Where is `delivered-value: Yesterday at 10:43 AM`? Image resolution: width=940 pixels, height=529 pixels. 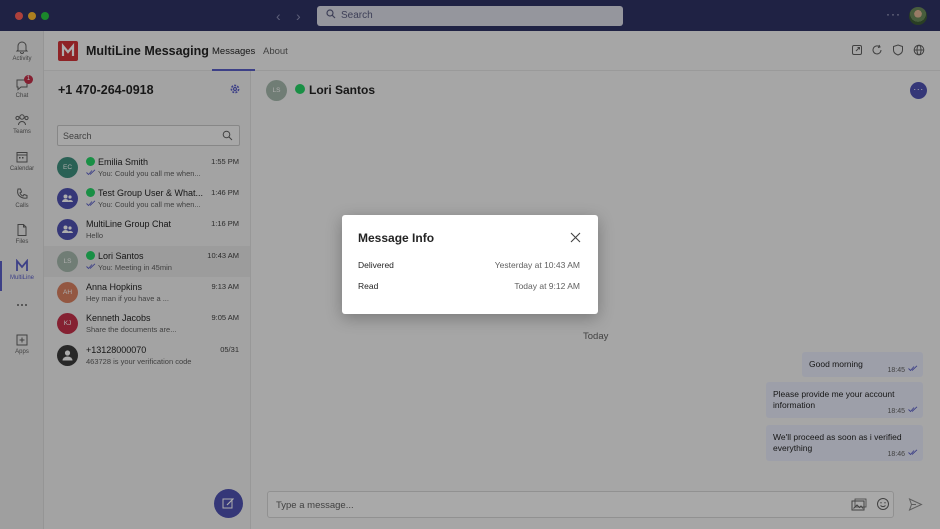
delivered-value: Yesterday at 10:43 AM is located at coordinates (537, 265).